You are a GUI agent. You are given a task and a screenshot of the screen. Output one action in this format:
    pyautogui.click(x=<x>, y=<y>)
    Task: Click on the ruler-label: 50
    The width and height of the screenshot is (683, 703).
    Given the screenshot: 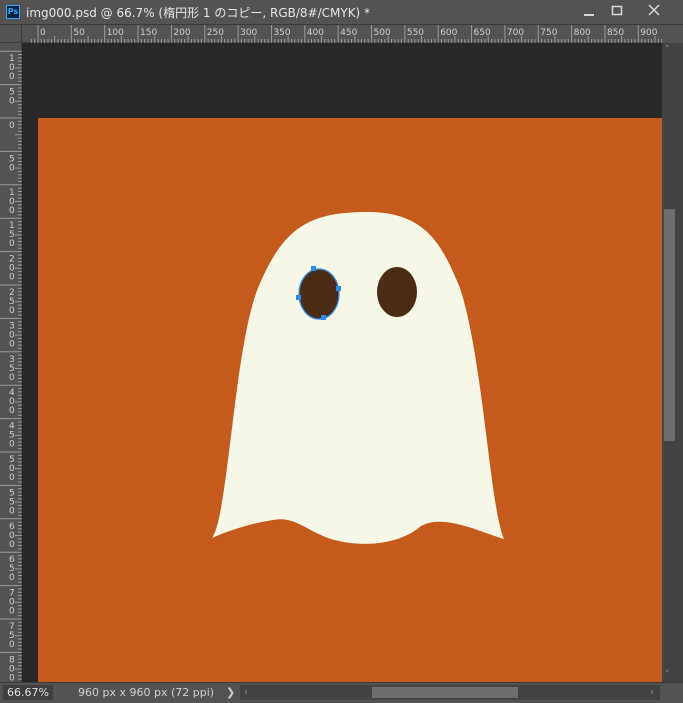 What is the action you would take?
    pyautogui.click(x=79, y=33)
    